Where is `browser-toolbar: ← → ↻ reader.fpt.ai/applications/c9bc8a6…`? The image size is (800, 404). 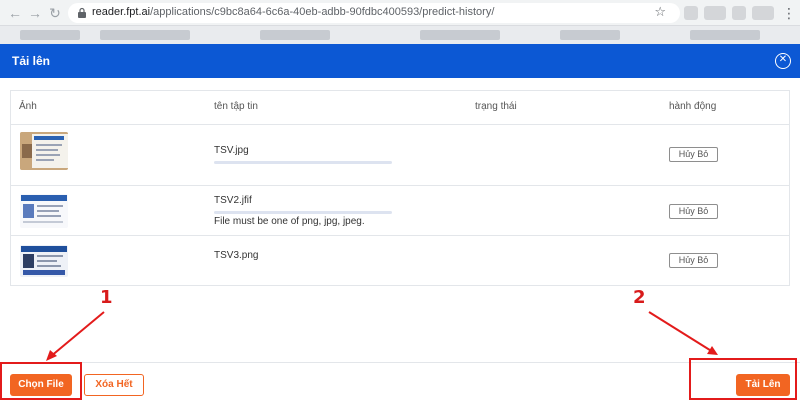 browser-toolbar: ← → ↻ reader.fpt.ai/applications/c9bc8a6… is located at coordinates (400, 13).